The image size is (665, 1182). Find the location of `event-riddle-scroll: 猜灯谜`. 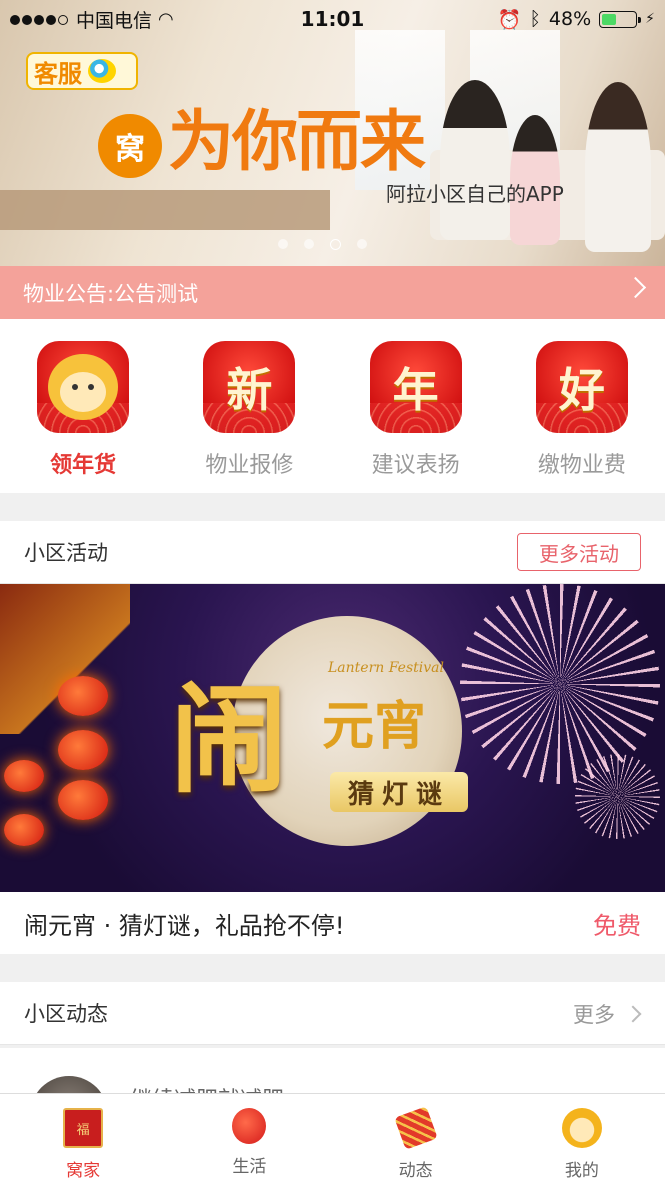

event-riddle-scroll: 猜灯谜 is located at coordinates (399, 792).